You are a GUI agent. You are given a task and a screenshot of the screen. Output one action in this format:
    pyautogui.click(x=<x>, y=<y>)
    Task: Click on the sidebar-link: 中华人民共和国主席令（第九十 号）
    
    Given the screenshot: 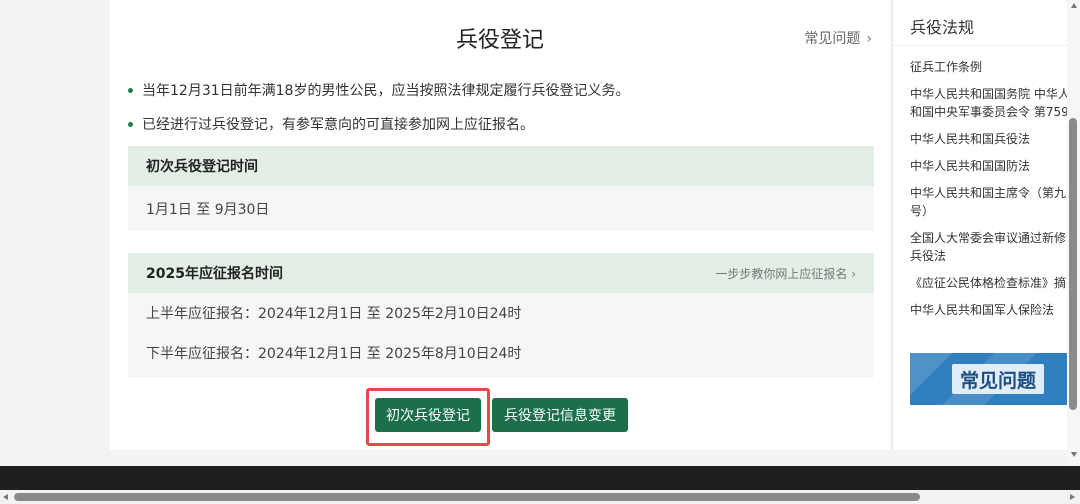 What is the action you would take?
    pyautogui.click(x=988, y=202)
    